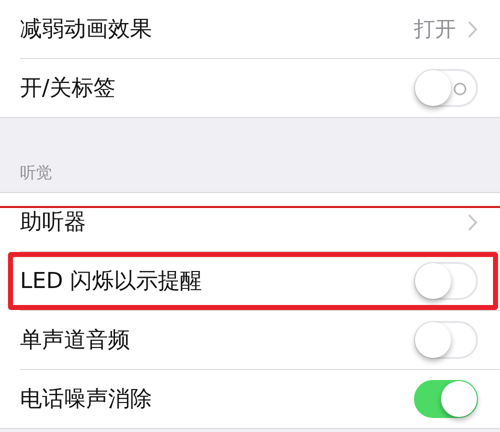 The width and height of the screenshot is (500, 432). I want to click on setting-label: LED 闪烁以示提醒, so click(112, 282).